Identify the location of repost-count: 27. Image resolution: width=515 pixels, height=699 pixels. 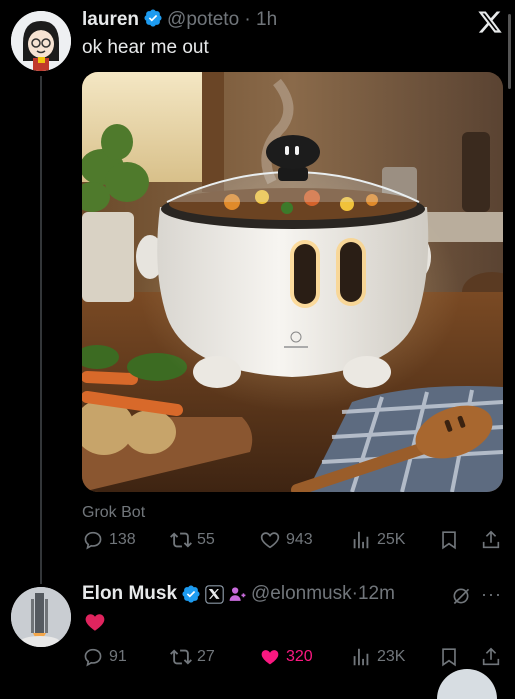
(206, 656).